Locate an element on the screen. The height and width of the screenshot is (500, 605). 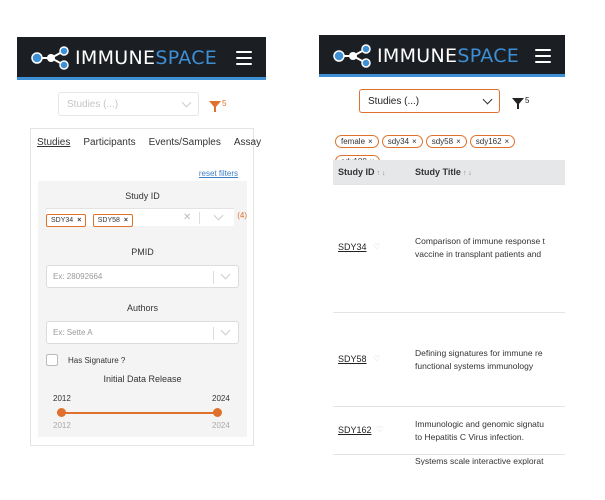
slider-min-handle is located at coordinates (61, 412).